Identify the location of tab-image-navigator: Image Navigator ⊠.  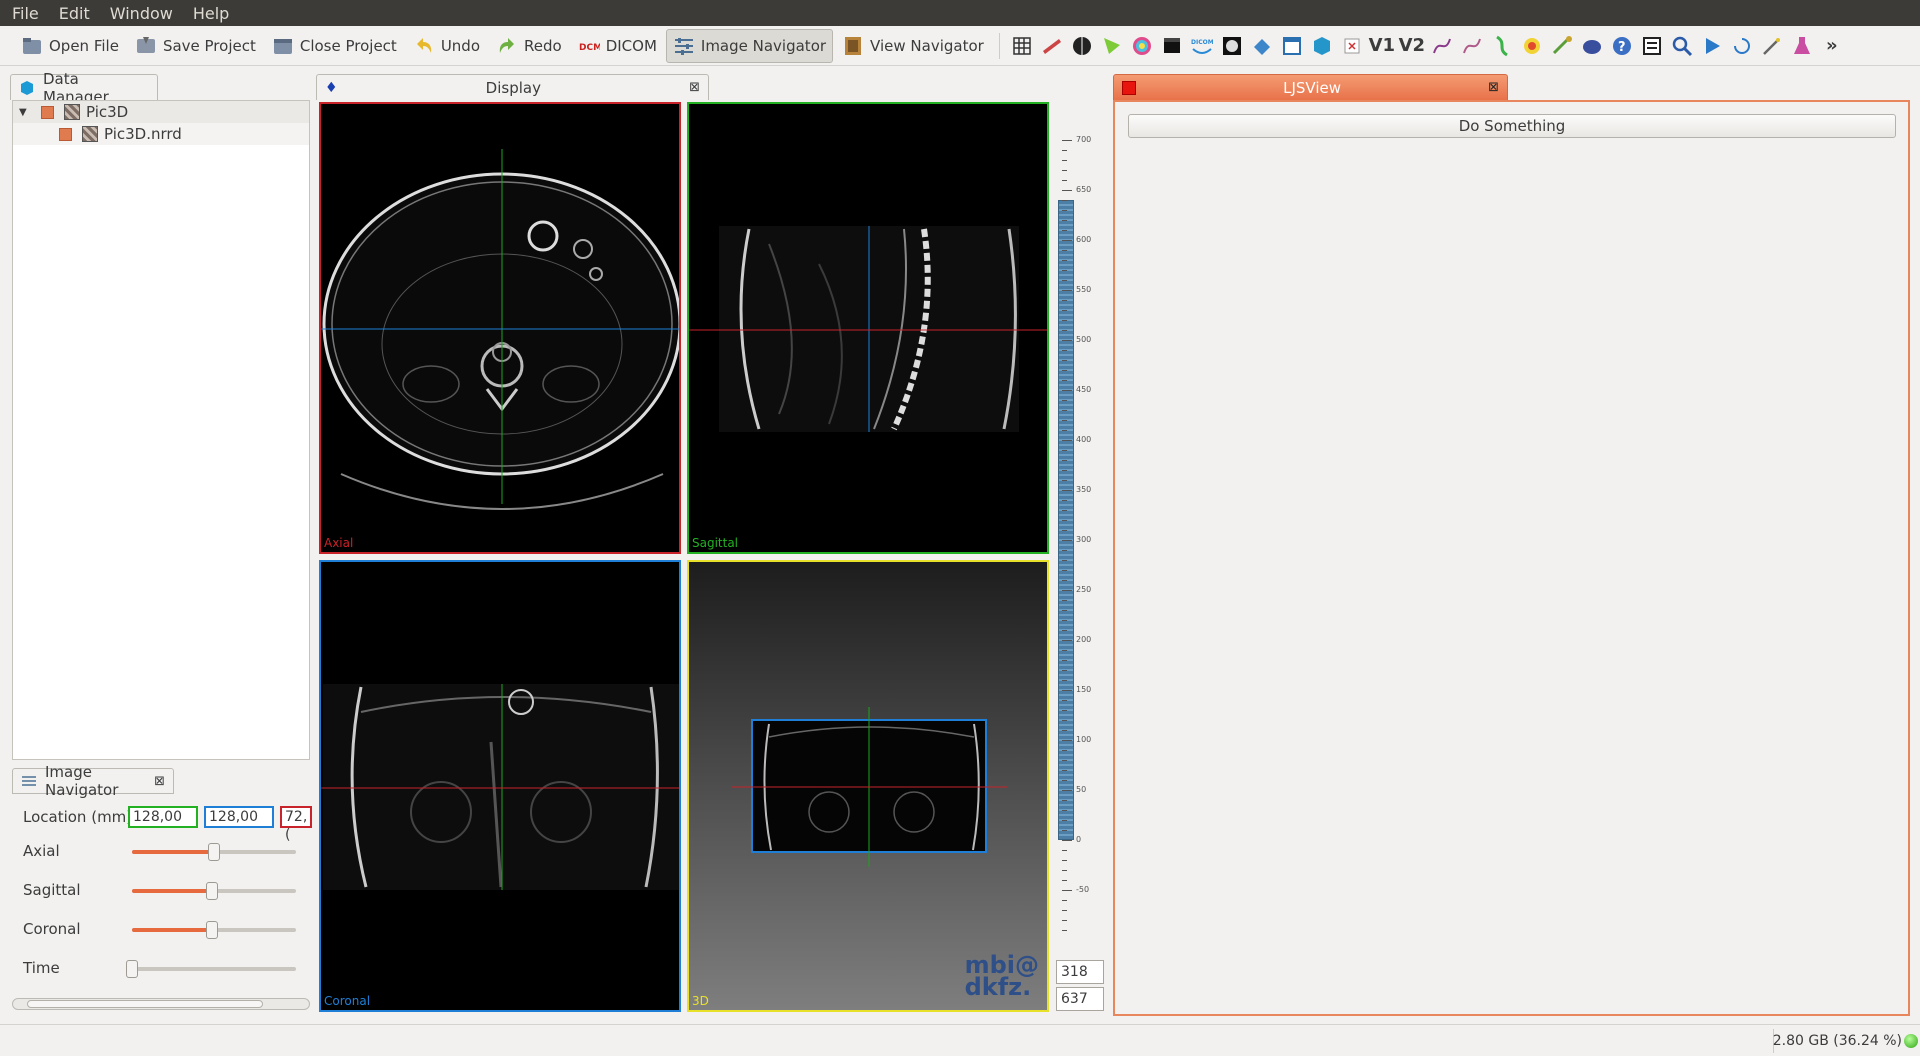
(93, 781).